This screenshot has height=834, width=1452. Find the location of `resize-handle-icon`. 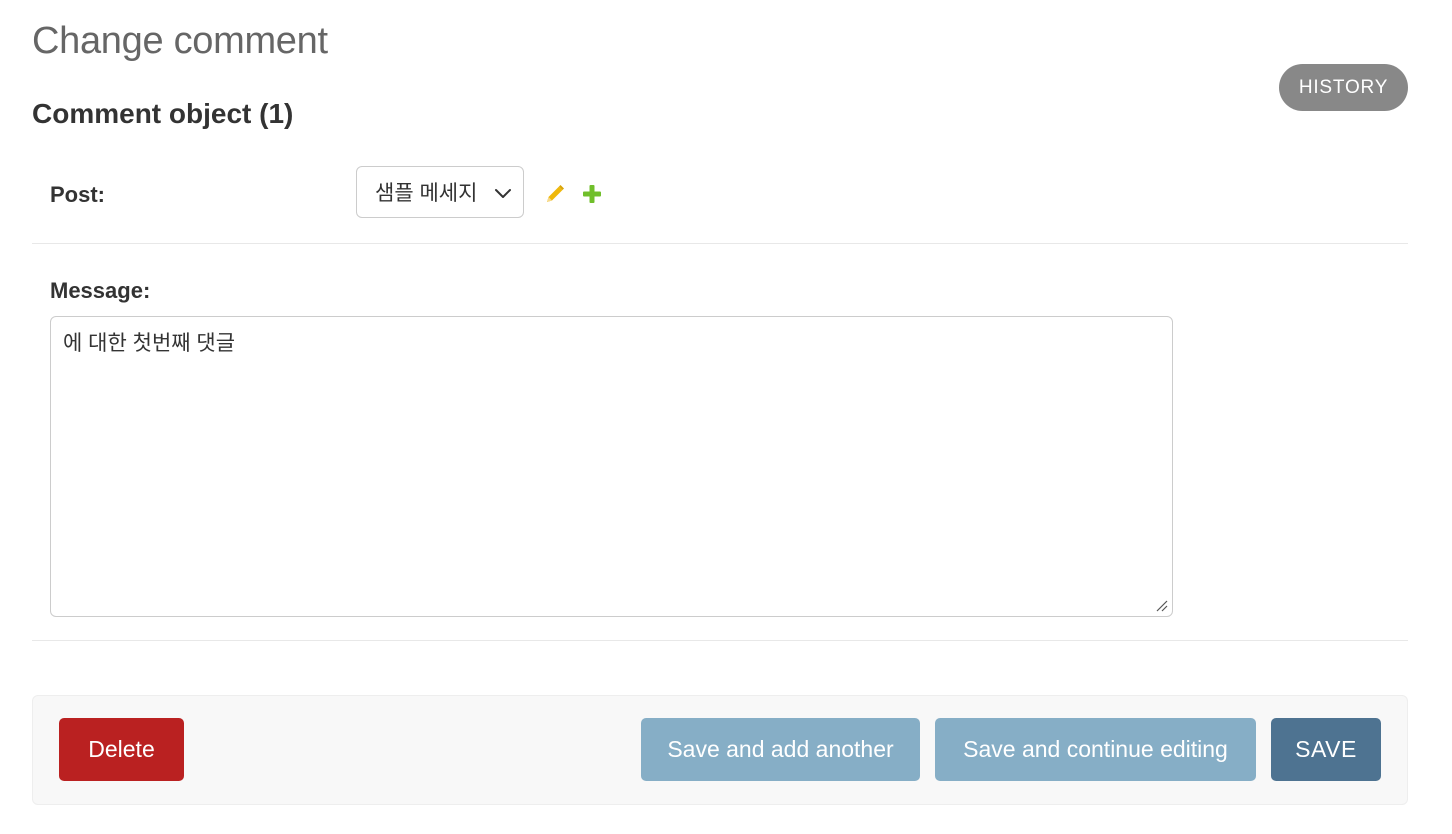

resize-handle-icon is located at coordinates (1161, 605).